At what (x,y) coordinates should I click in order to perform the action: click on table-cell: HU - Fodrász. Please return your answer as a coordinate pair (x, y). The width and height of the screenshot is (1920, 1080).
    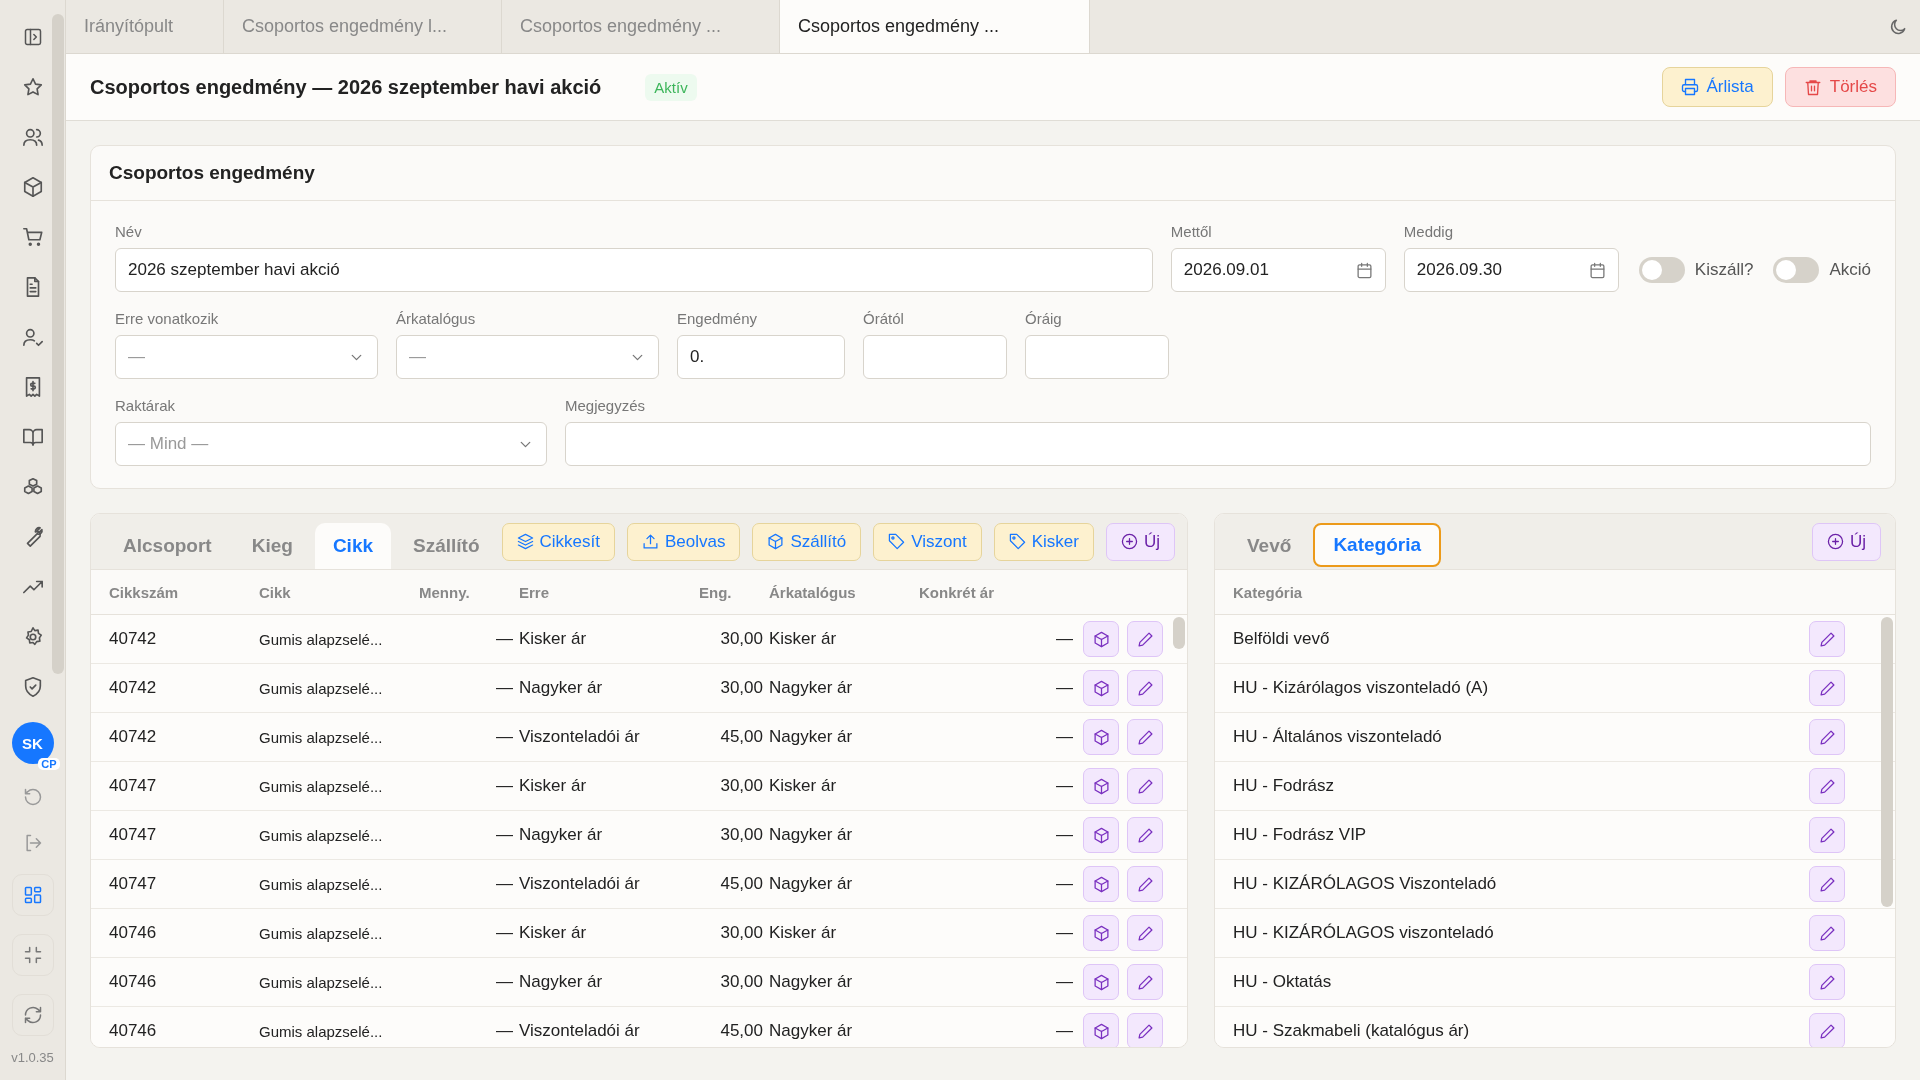
    Looking at the image, I should click on (1284, 786).